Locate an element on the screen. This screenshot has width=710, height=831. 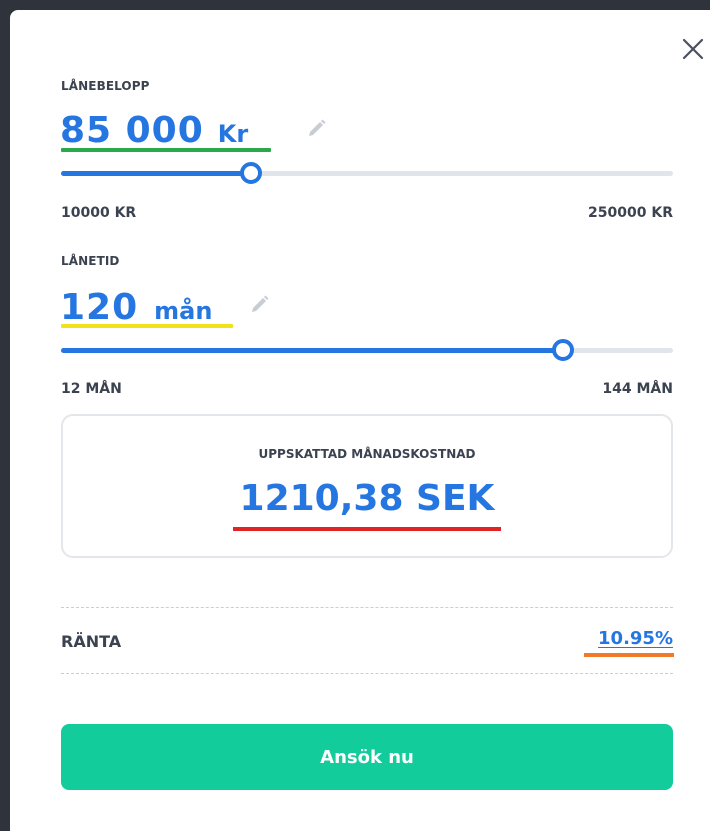
loan-term-max: 144 MÅN is located at coordinates (637, 389).